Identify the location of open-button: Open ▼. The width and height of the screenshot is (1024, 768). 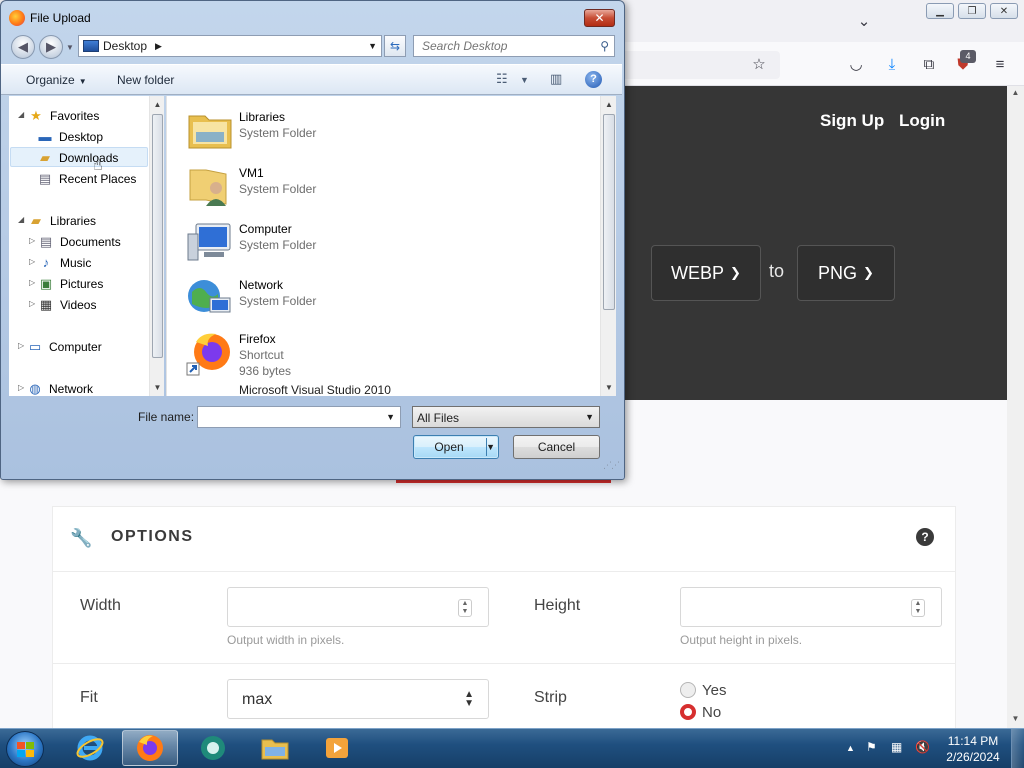
(456, 447).